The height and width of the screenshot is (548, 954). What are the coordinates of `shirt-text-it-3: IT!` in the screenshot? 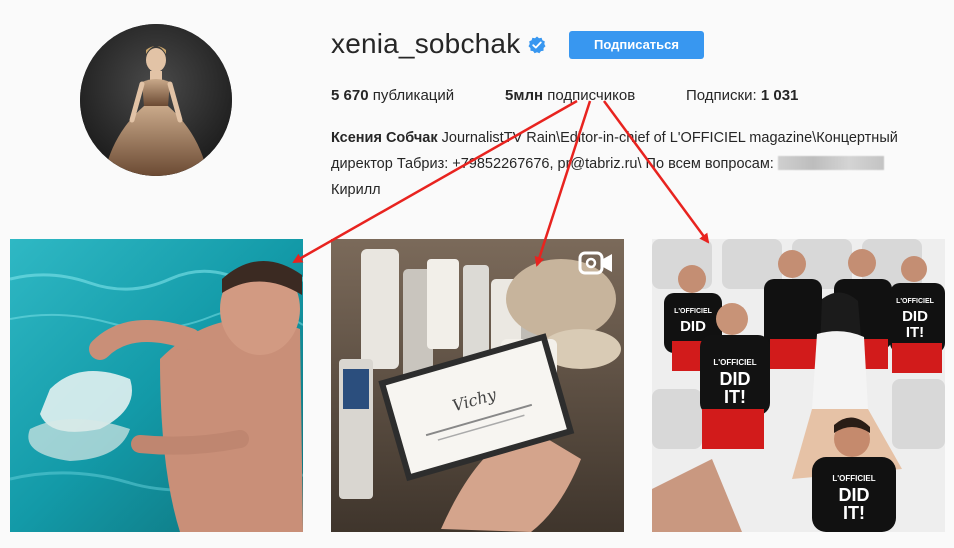 It's located at (915, 332).